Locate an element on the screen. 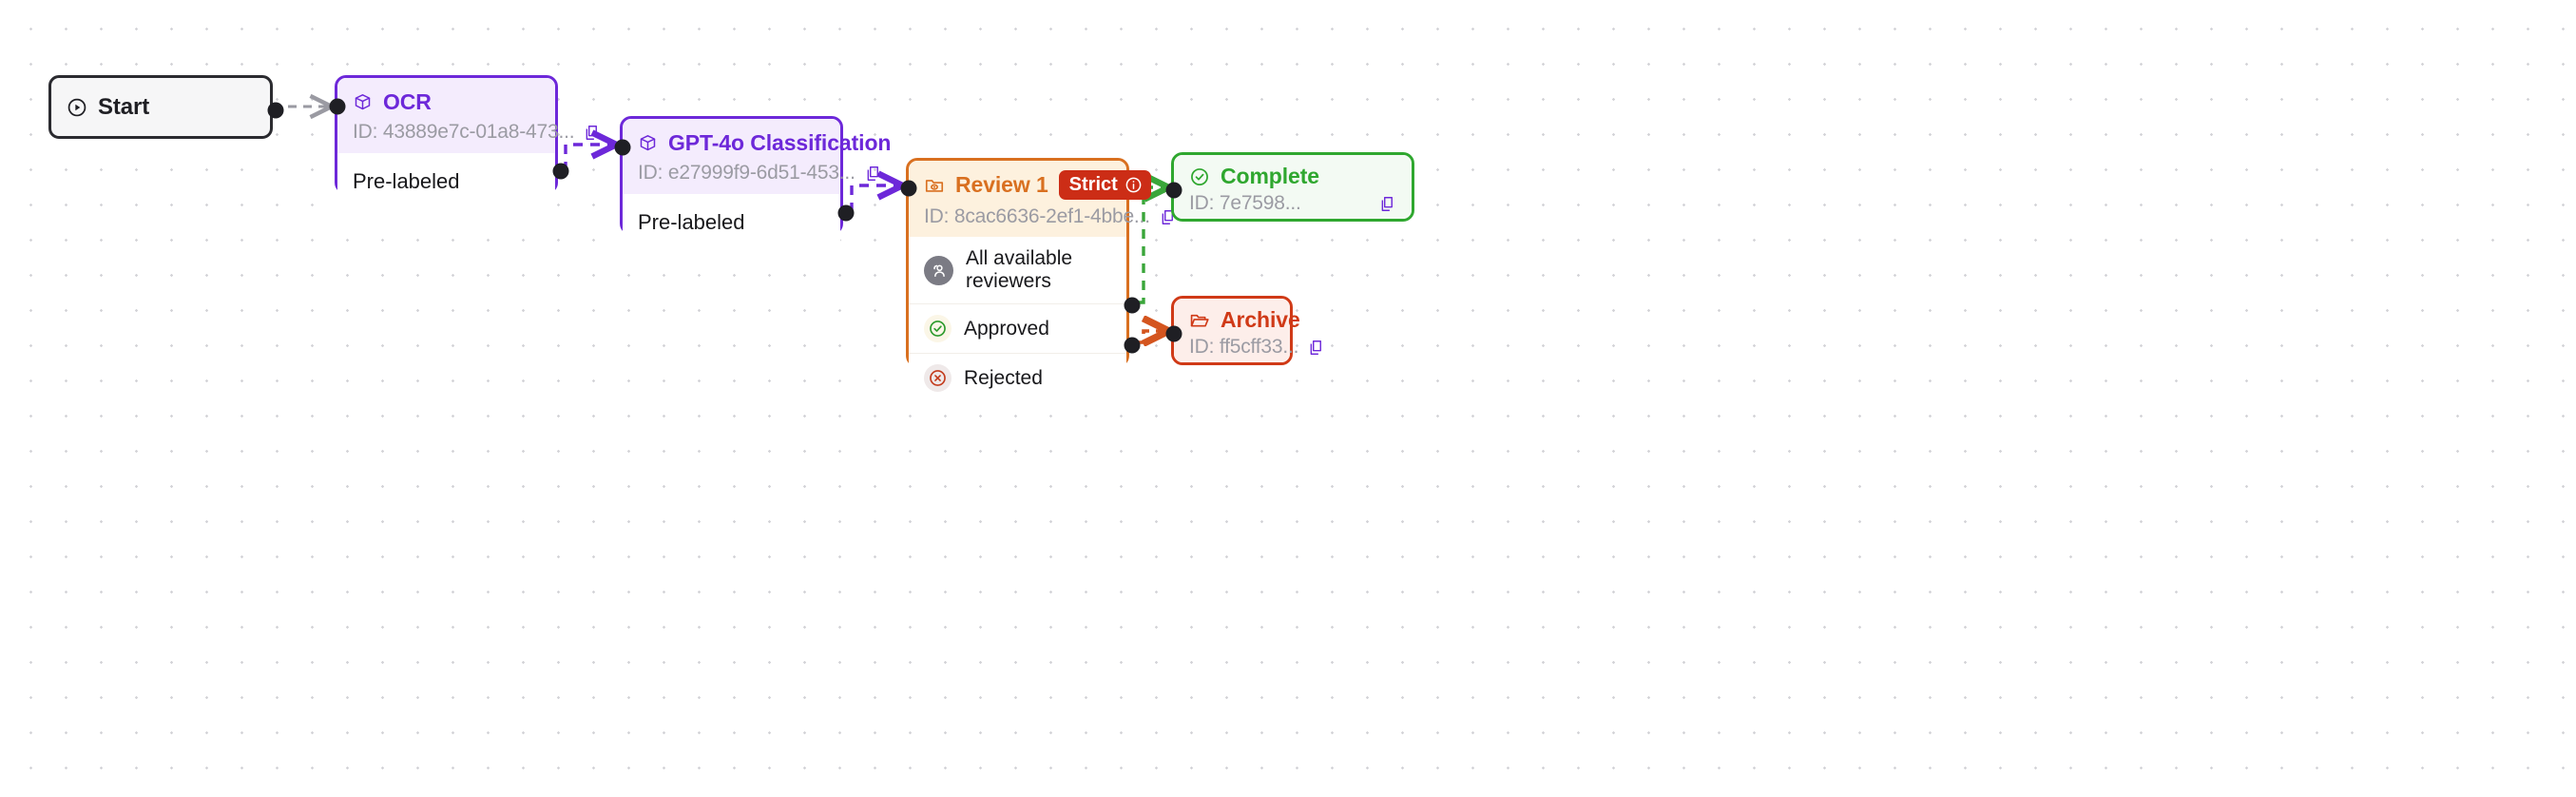 The width and height of the screenshot is (2576, 797). complete-title: Complete is located at coordinates (1270, 176).